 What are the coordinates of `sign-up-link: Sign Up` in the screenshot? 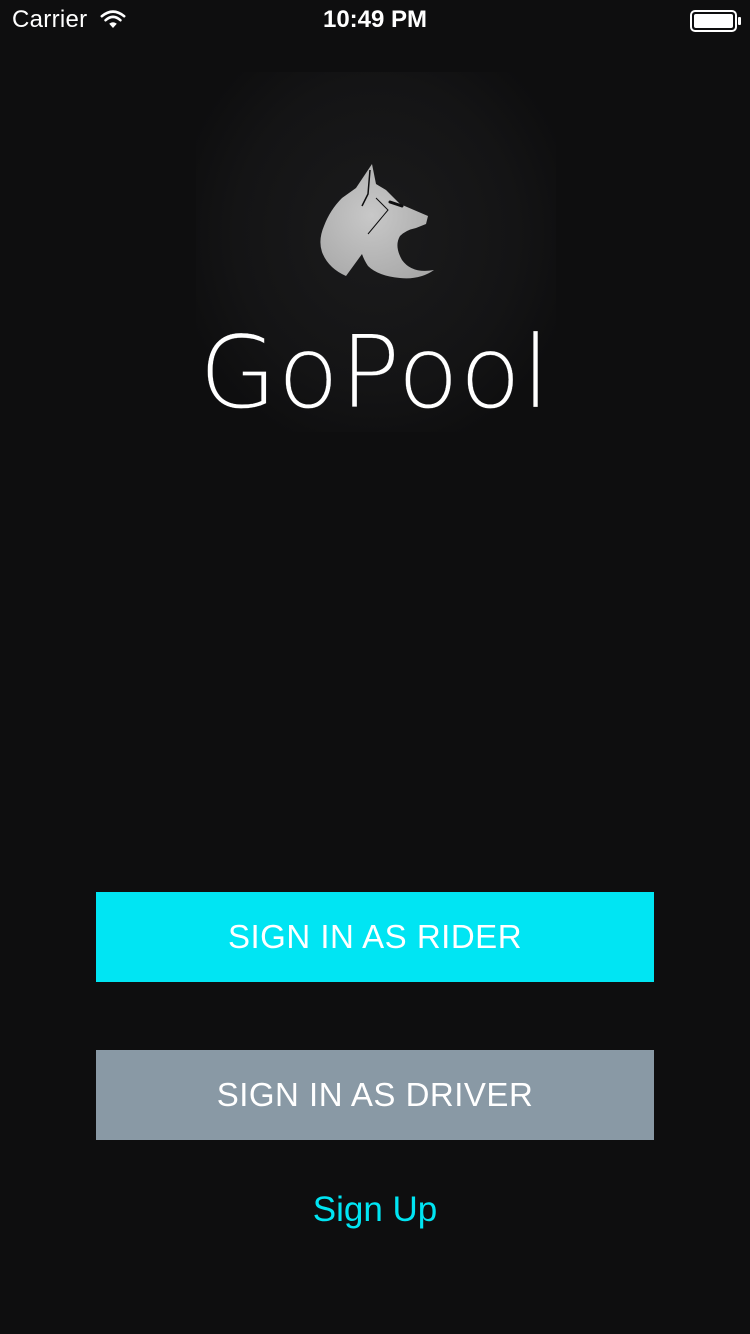 It's located at (375, 1210).